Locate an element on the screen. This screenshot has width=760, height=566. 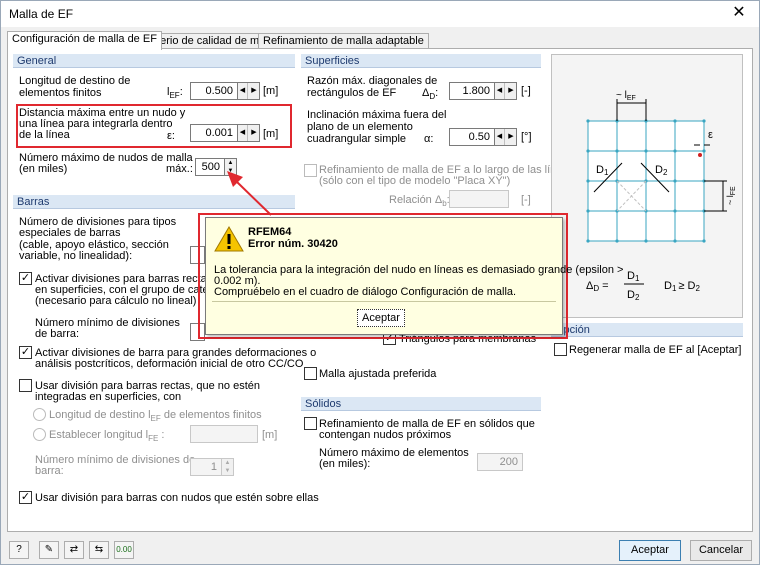
popup-error-number: Error núm. 30420 is located at coordinates (293, 244).